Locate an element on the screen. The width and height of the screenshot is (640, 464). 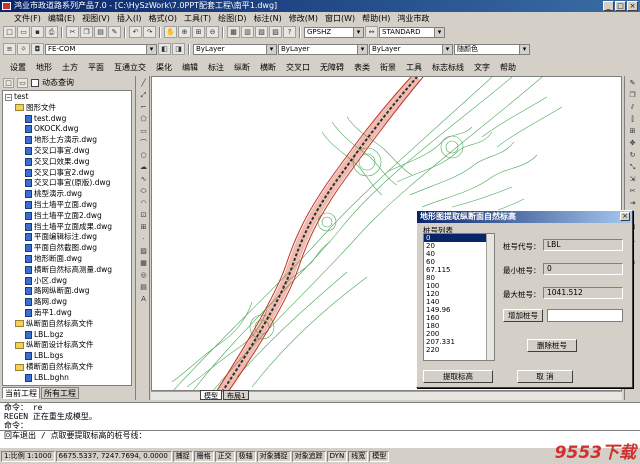
make-block-icon: ⊞ is located at coordinates (144, 227).